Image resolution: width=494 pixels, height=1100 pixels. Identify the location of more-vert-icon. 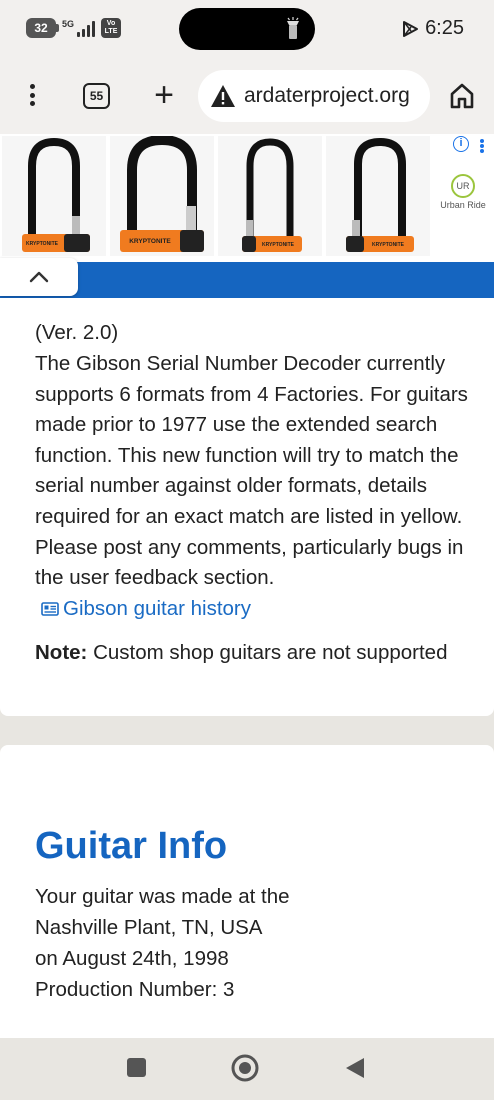
(32, 95).